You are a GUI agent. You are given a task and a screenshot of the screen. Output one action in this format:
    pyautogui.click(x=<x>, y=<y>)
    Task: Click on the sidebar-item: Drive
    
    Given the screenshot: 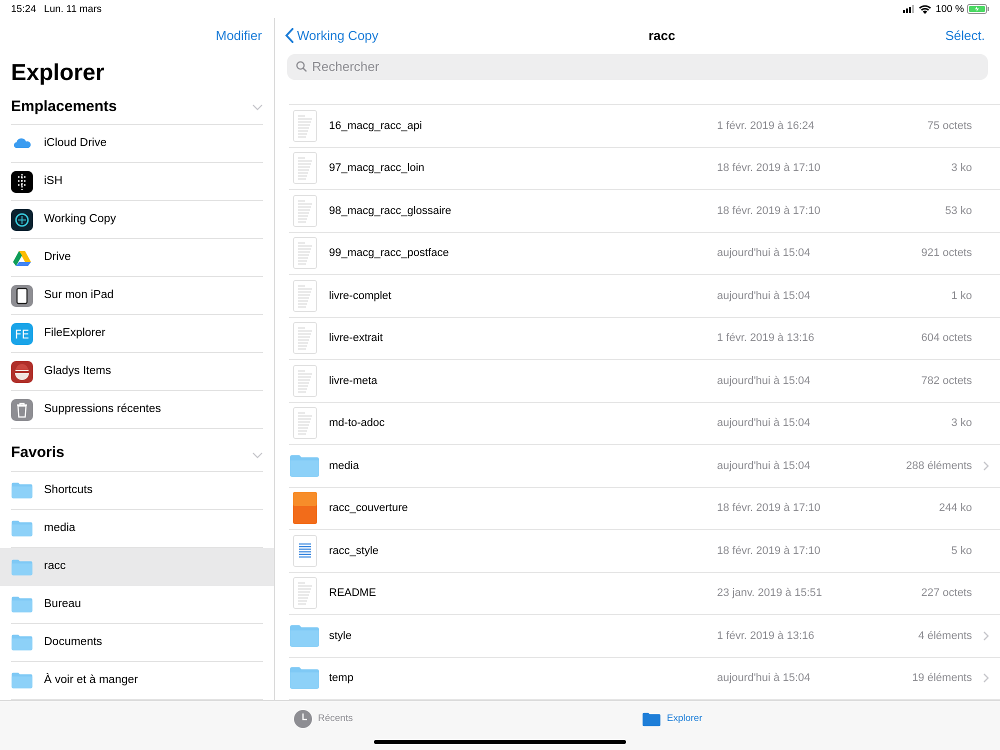 What is the action you would take?
    pyautogui.click(x=137, y=258)
    